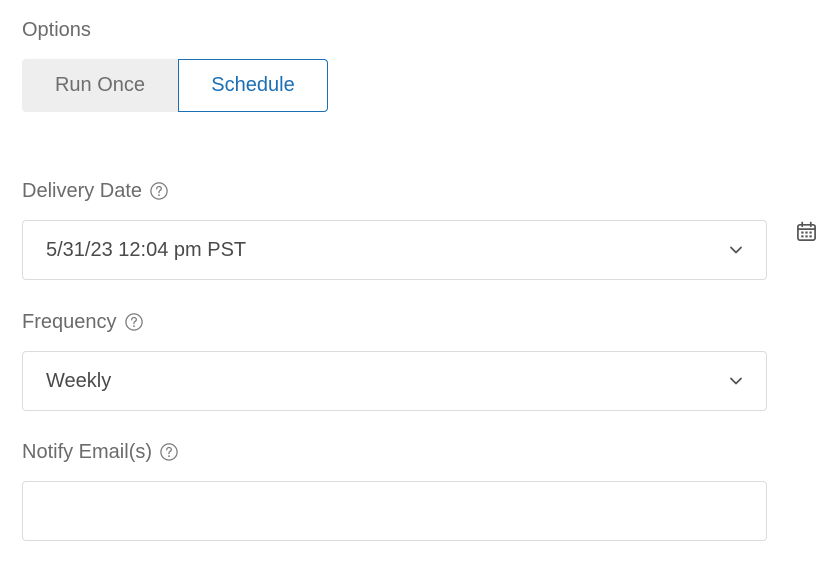 This screenshot has height=564, width=836. Describe the element at coordinates (69, 322) in the screenshot. I see `frequency-label-text: Frequency` at that location.